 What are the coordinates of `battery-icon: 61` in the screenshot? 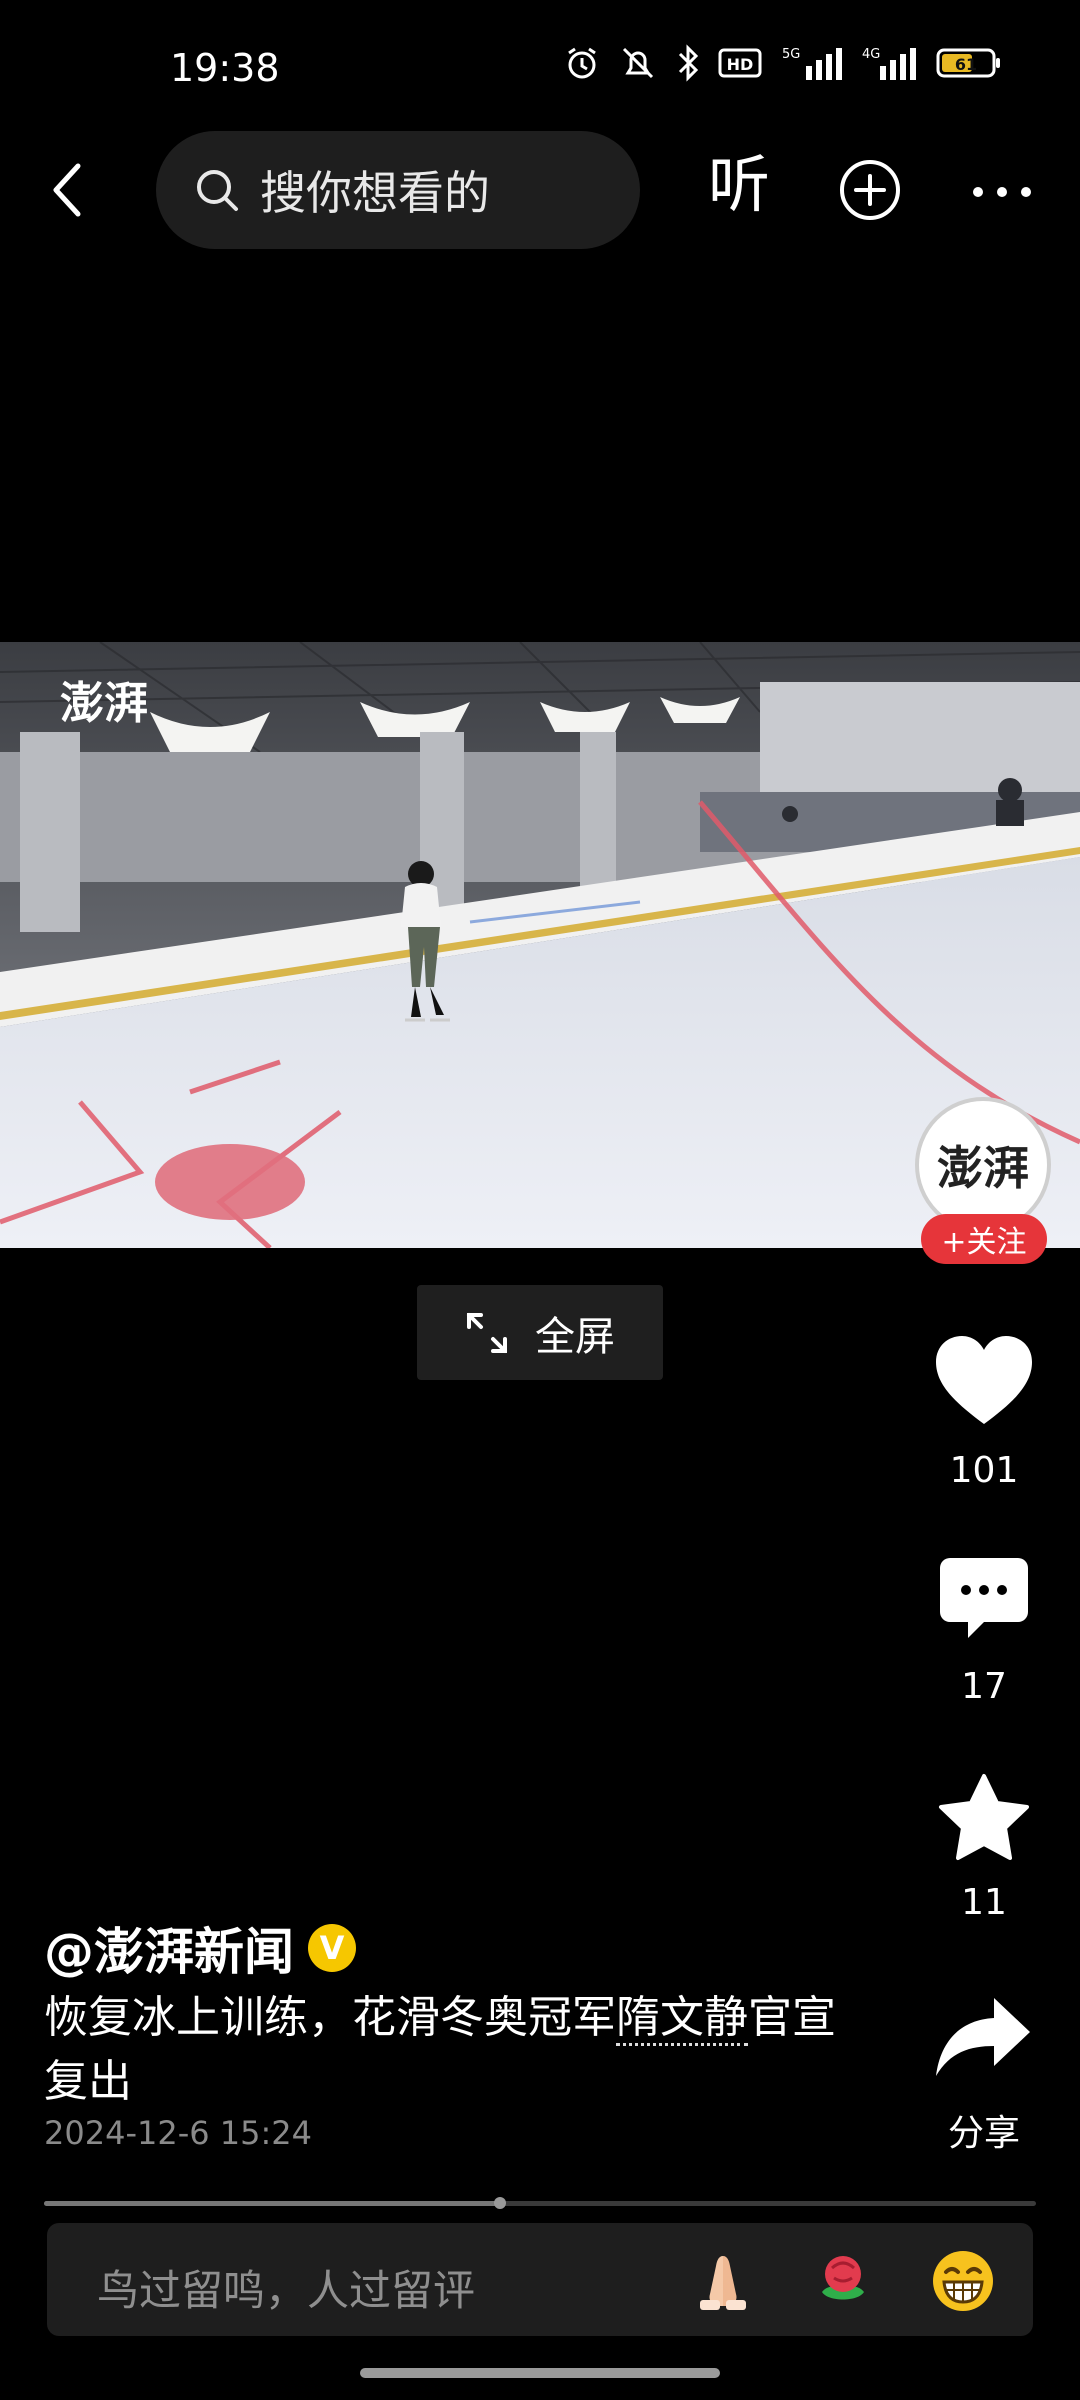 It's located at (968, 63).